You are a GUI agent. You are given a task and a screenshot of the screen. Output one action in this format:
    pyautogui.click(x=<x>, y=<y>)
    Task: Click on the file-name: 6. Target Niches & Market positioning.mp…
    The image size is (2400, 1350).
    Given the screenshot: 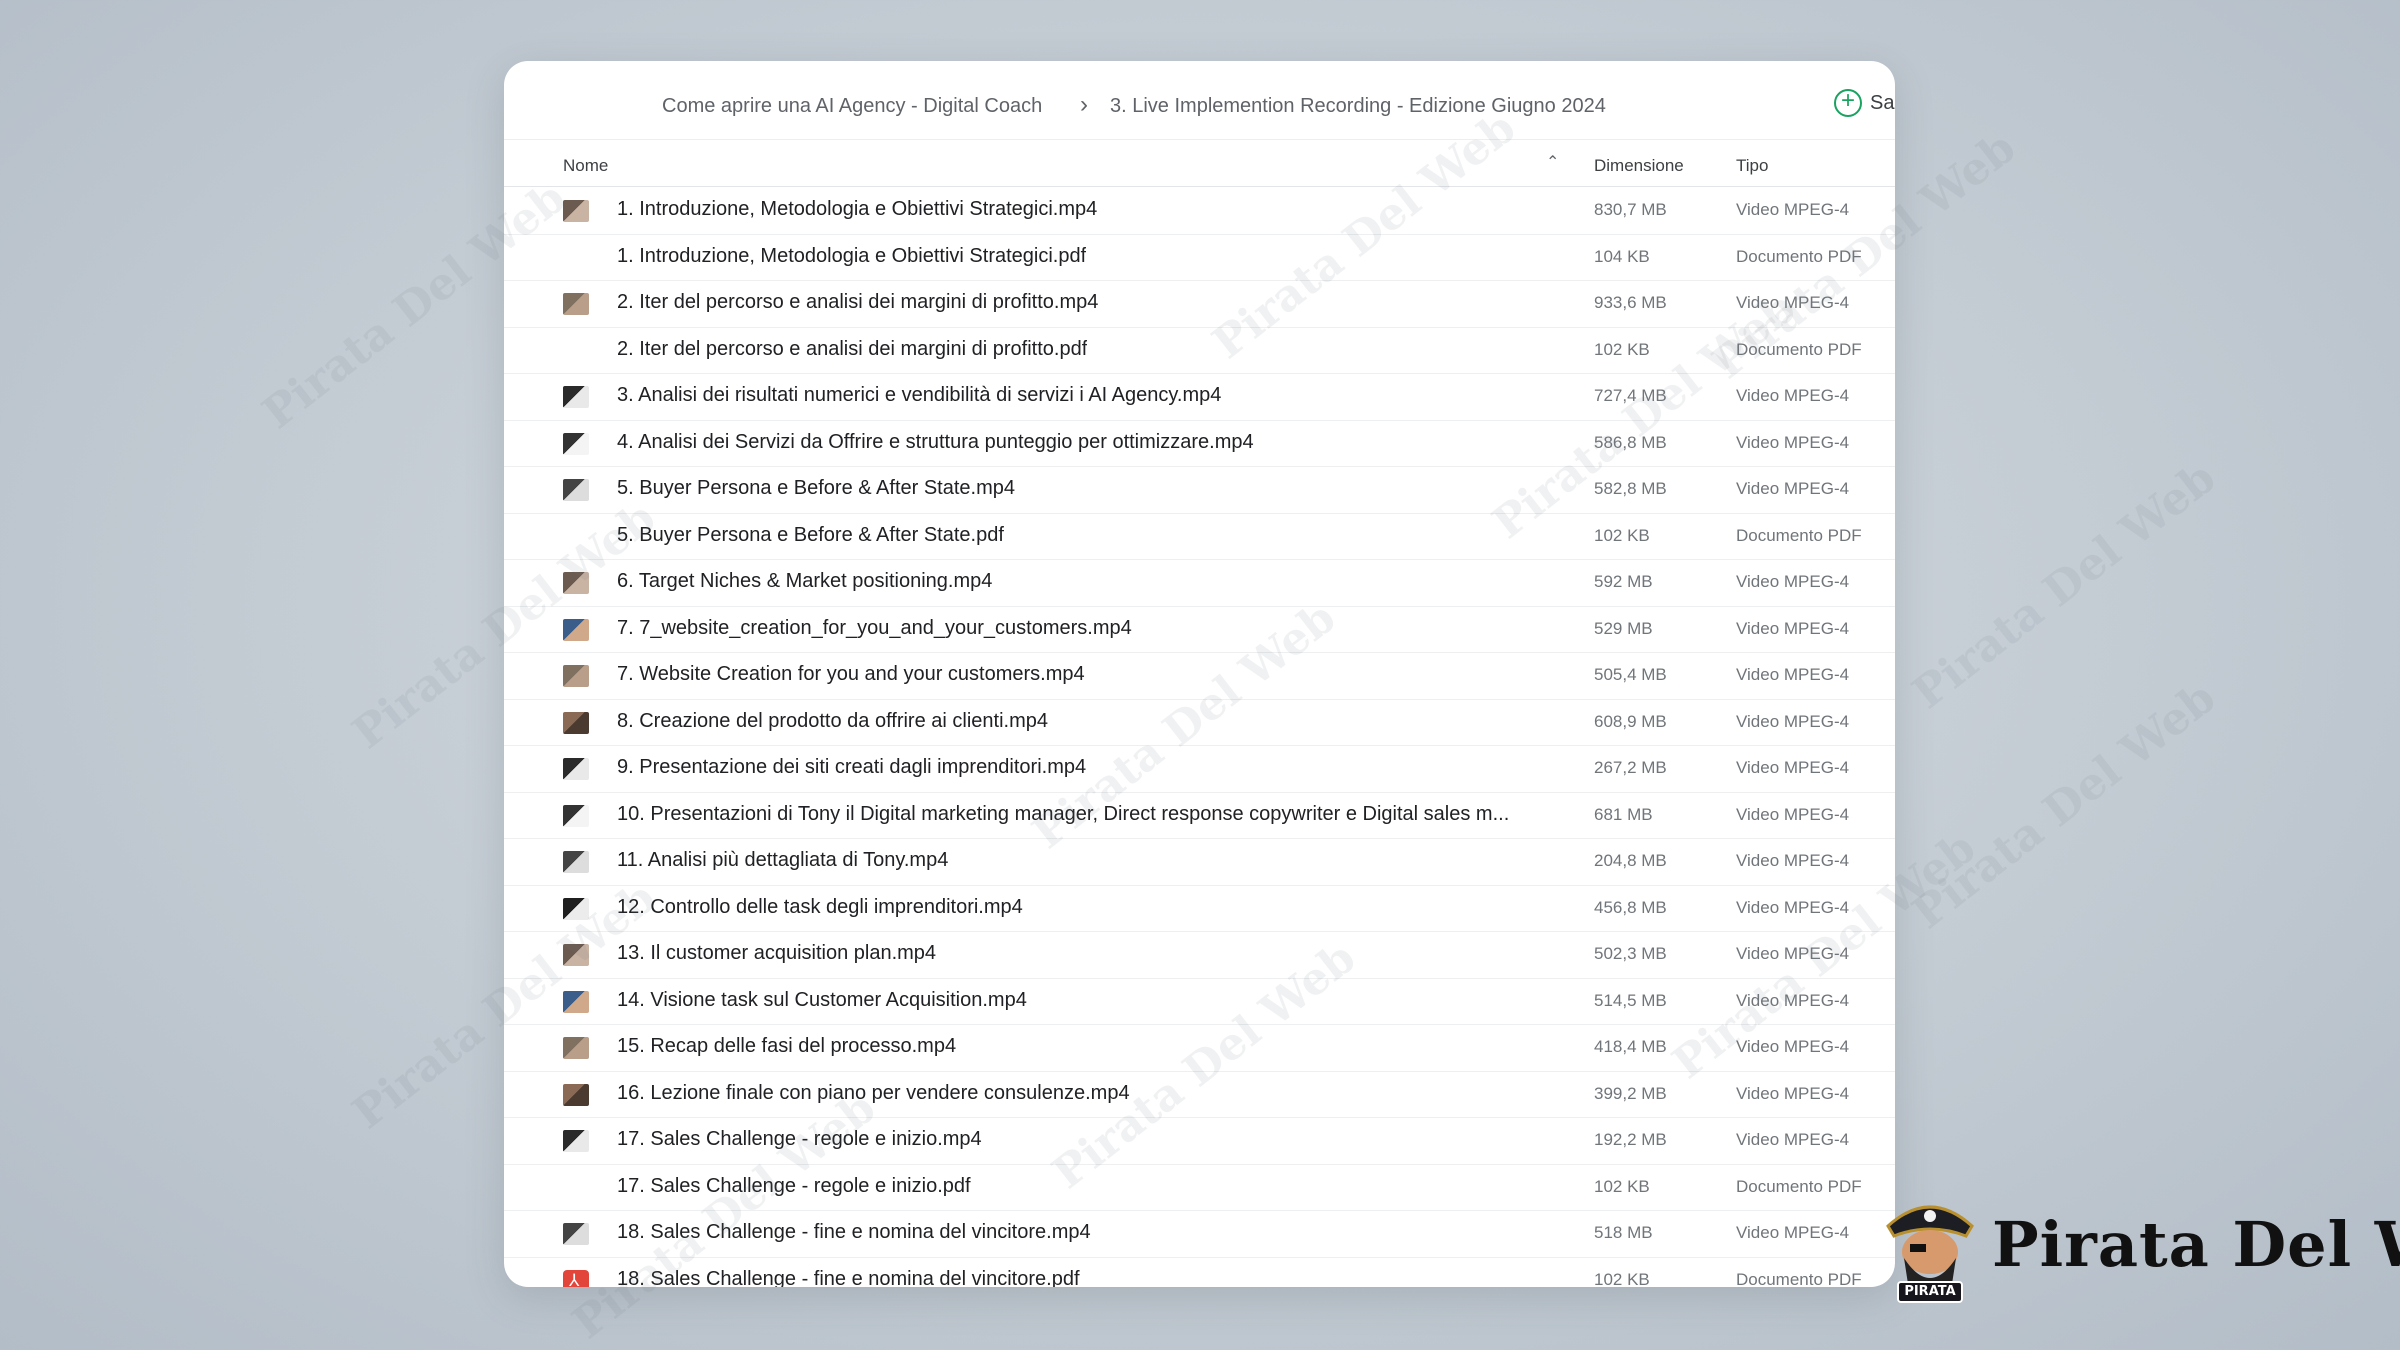 What is the action you would take?
    pyautogui.click(x=804, y=581)
    